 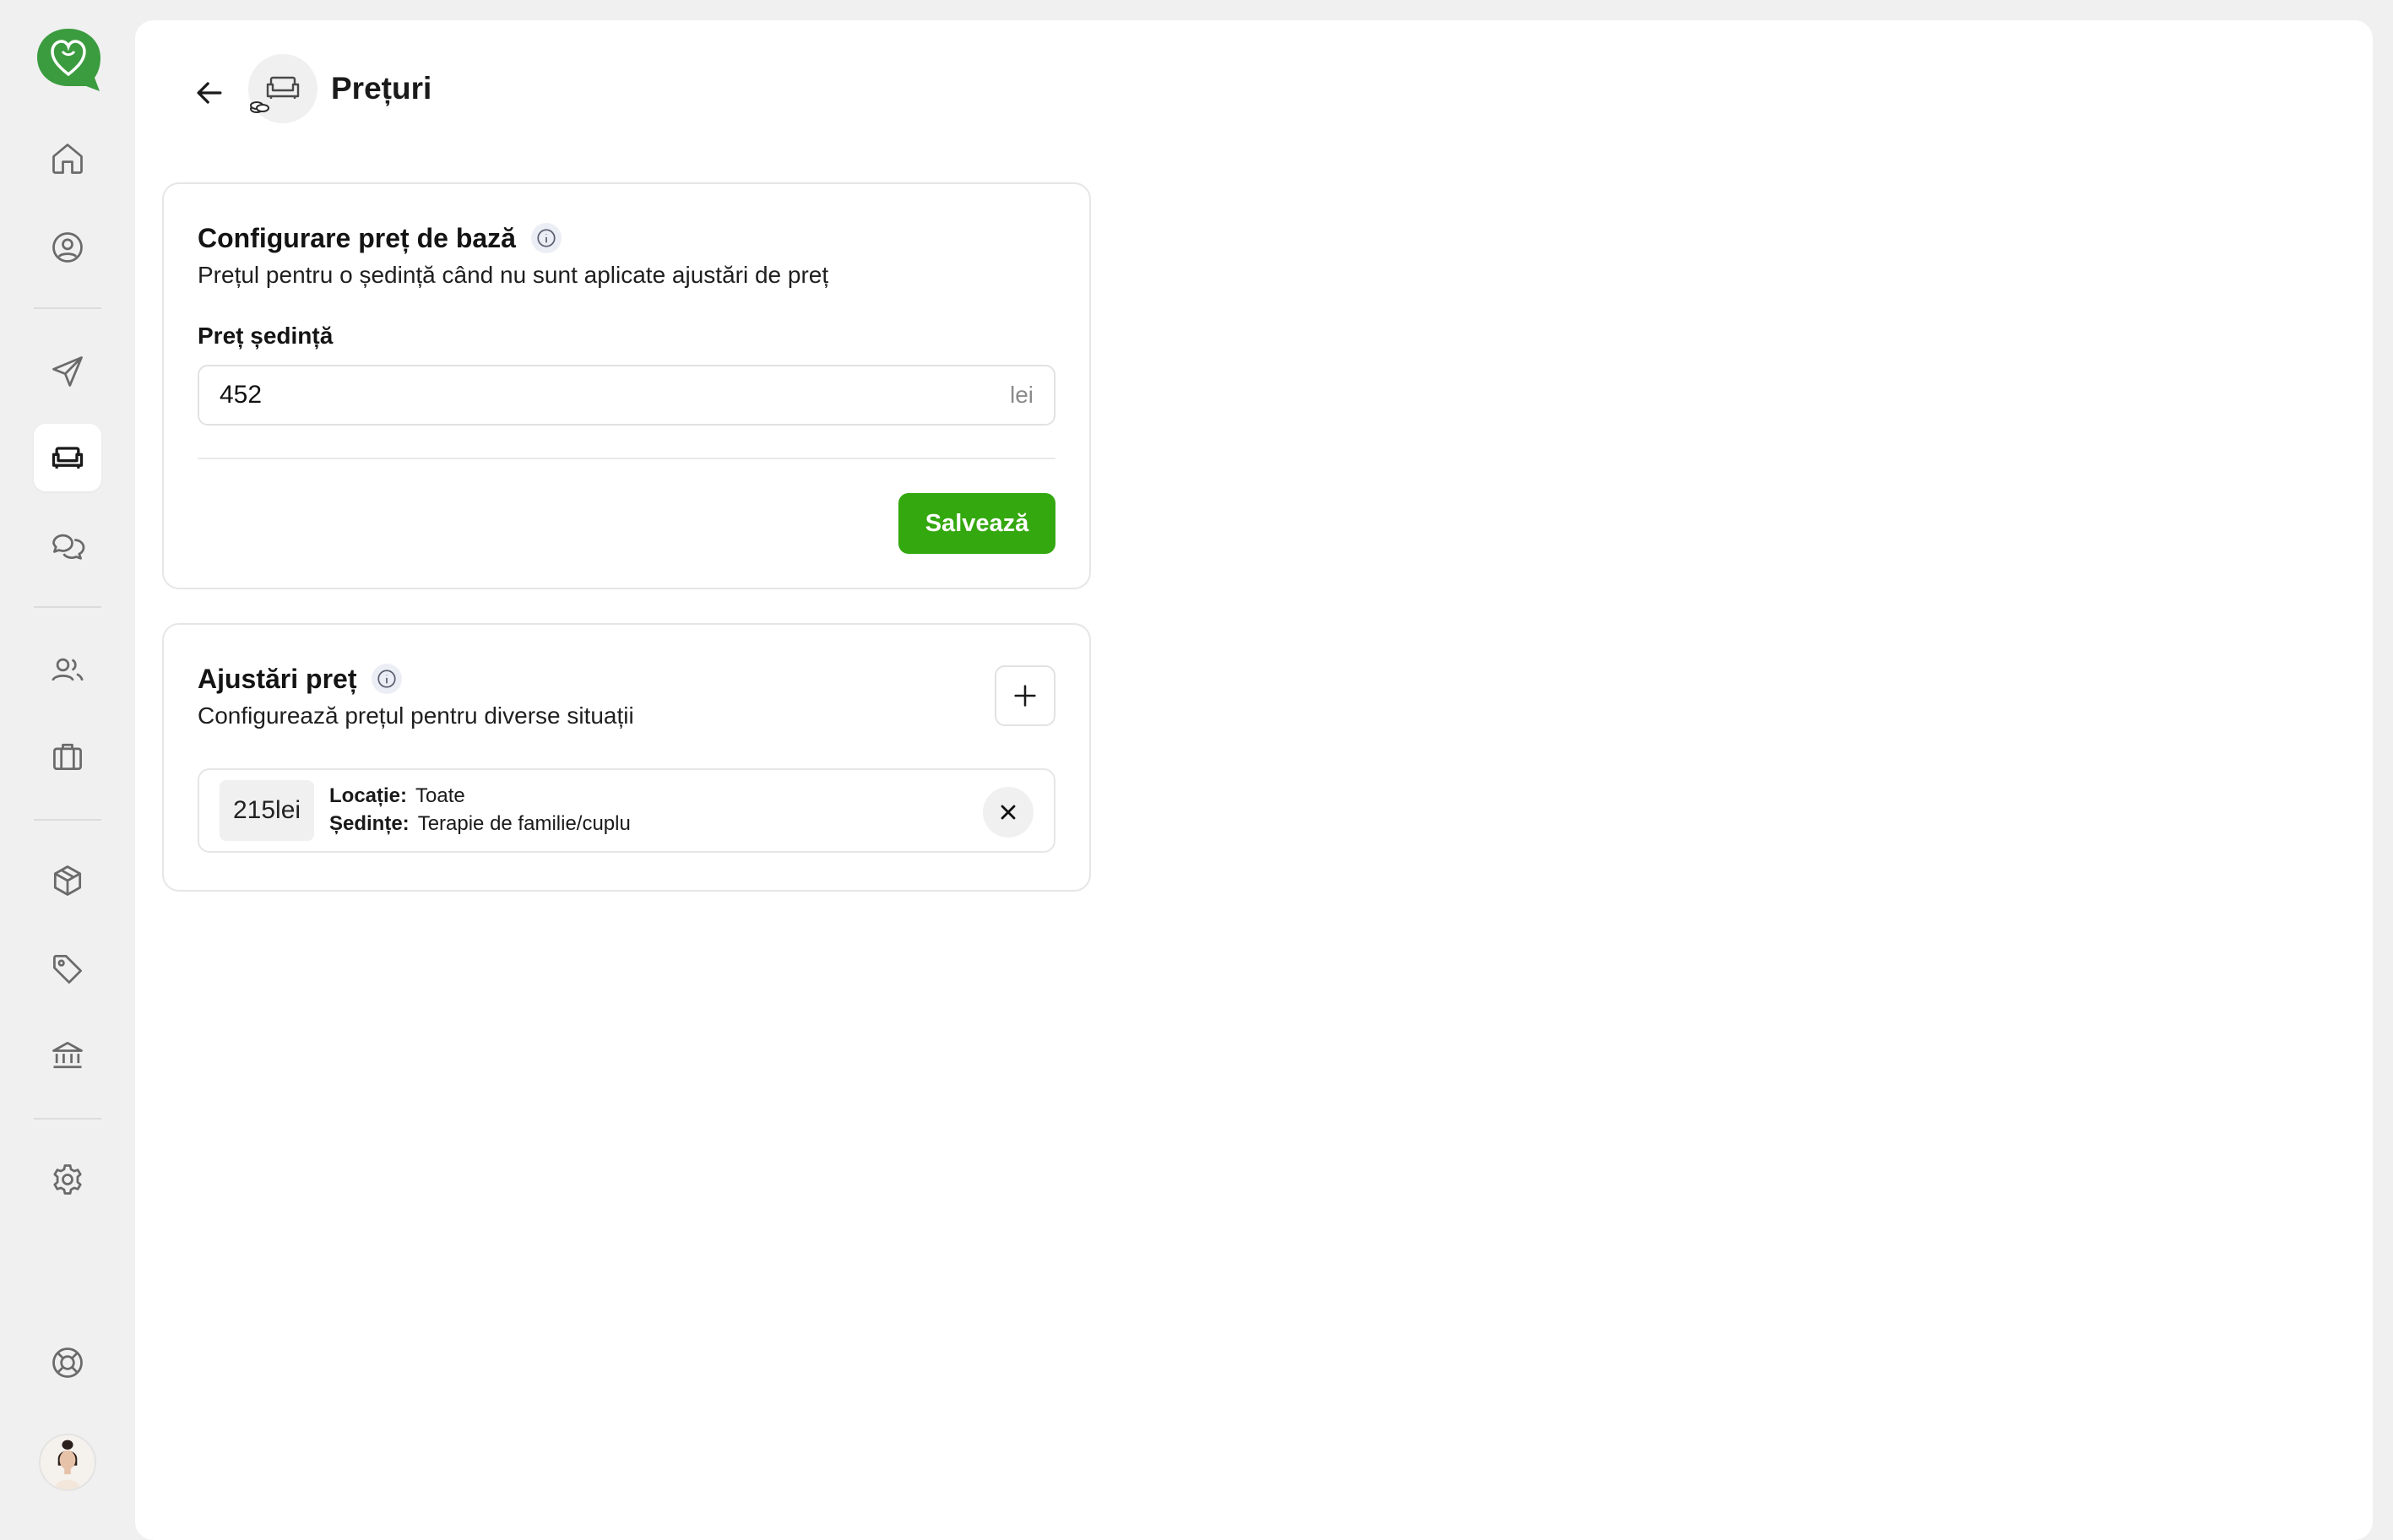 I want to click on divider, so click(x=626, y=458).